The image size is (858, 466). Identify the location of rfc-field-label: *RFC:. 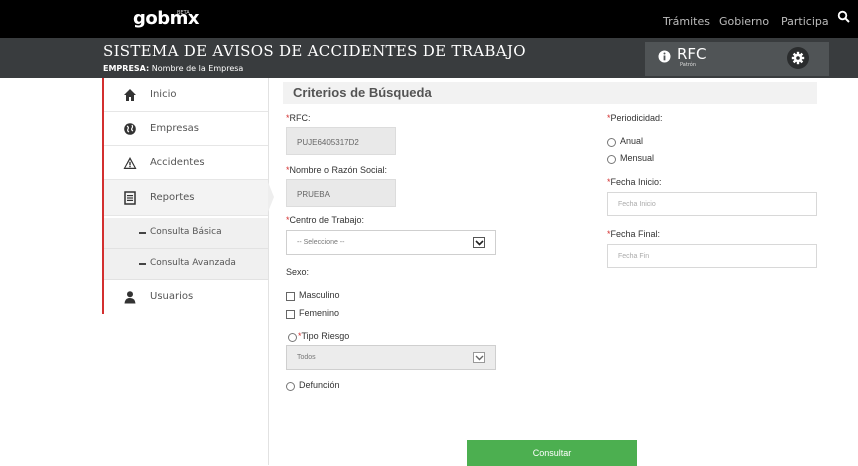
(298, 118).